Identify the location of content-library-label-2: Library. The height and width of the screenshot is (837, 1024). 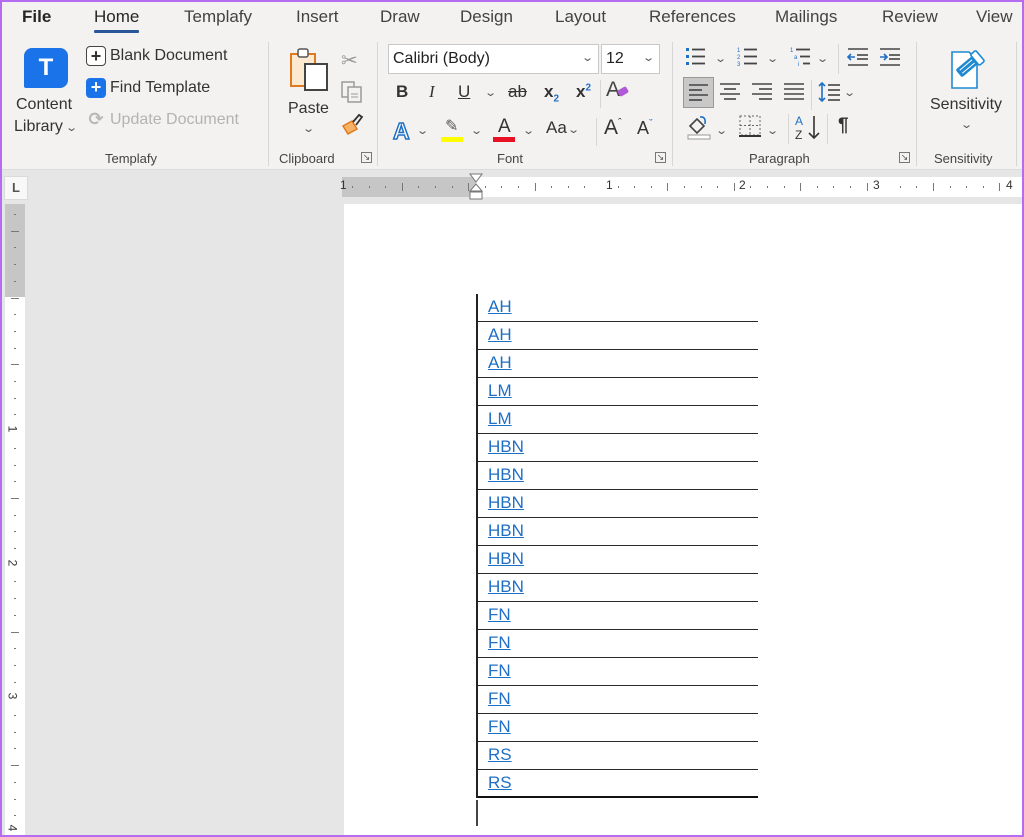
(38, 126).